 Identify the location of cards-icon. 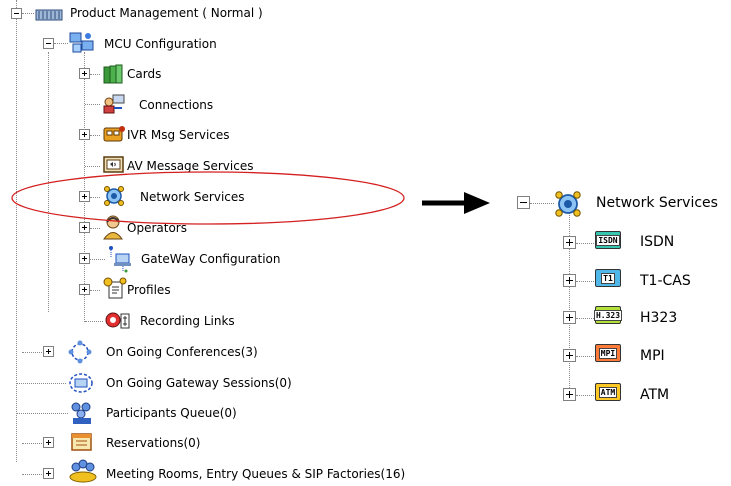
(113, 74).